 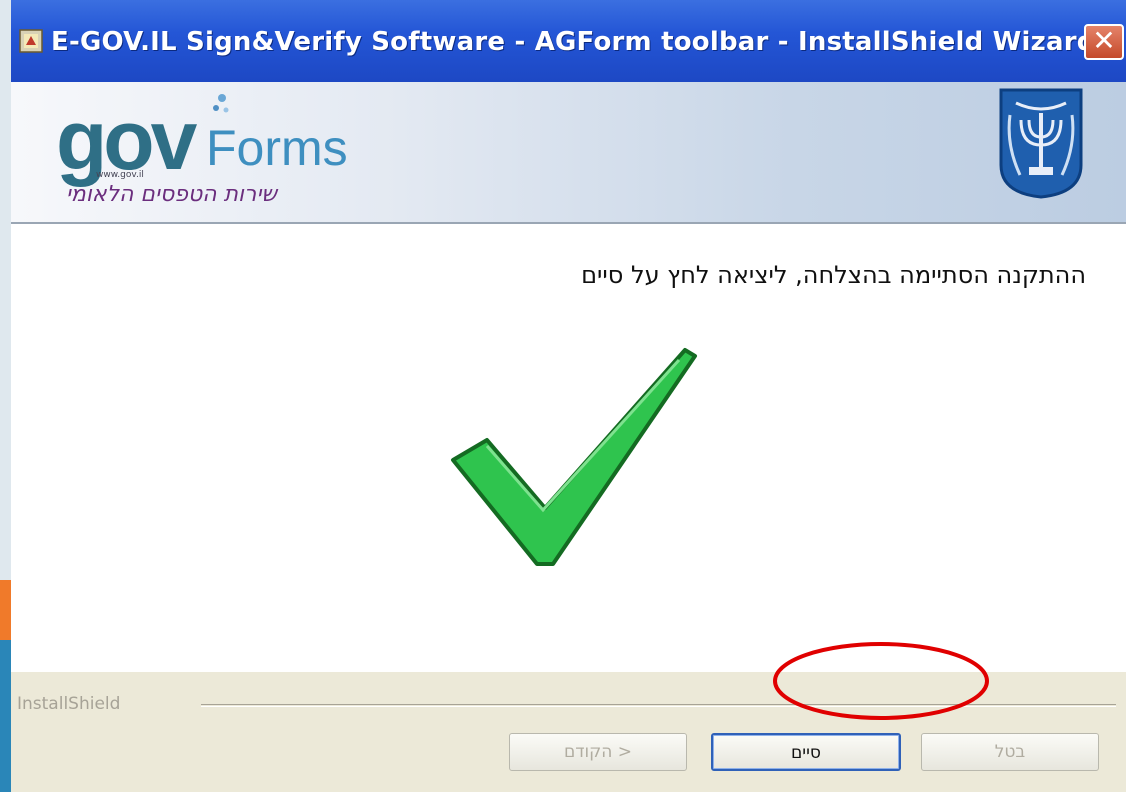 What do you see at coordinates (5, 716) in the screenshot?
I see `left-accent-blue` at bounding box center [5, 716].